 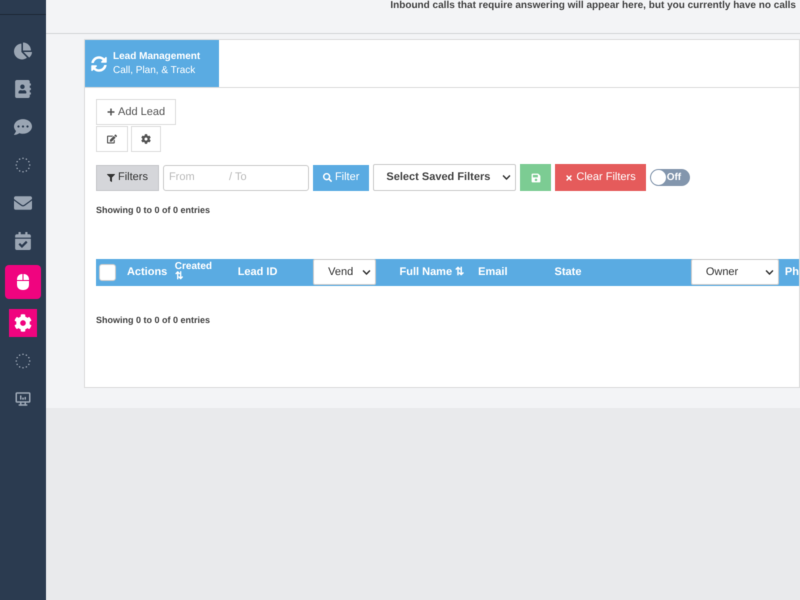 I want to click on column-header: Full Name ⇅, so click(x=432, y=272).